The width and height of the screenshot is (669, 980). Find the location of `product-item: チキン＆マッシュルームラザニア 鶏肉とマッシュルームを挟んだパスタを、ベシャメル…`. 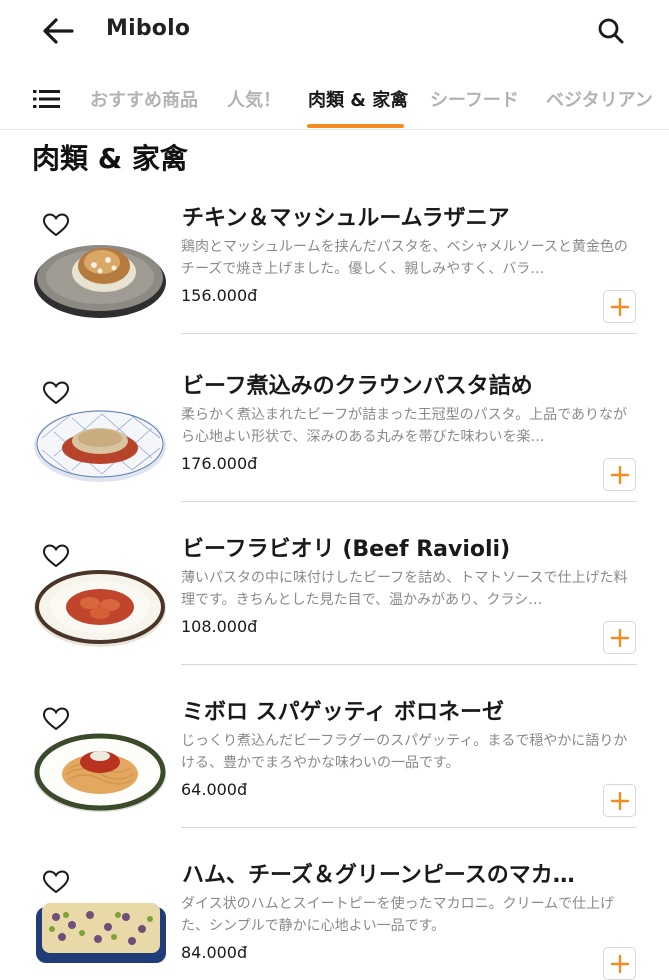

product-item: チキン＆マッシュルームラザニア 鶏肉とマッシュルームを挟んだパスタを、ベシャメル… is located at coordinates (336, 275).